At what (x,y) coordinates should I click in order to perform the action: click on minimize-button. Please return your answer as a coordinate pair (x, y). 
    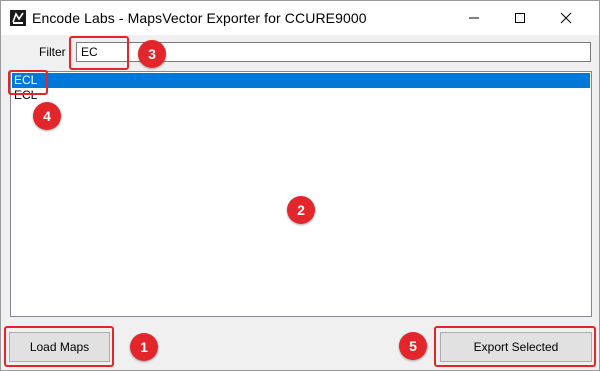
    Looking at the image, I should click on (474, 18).